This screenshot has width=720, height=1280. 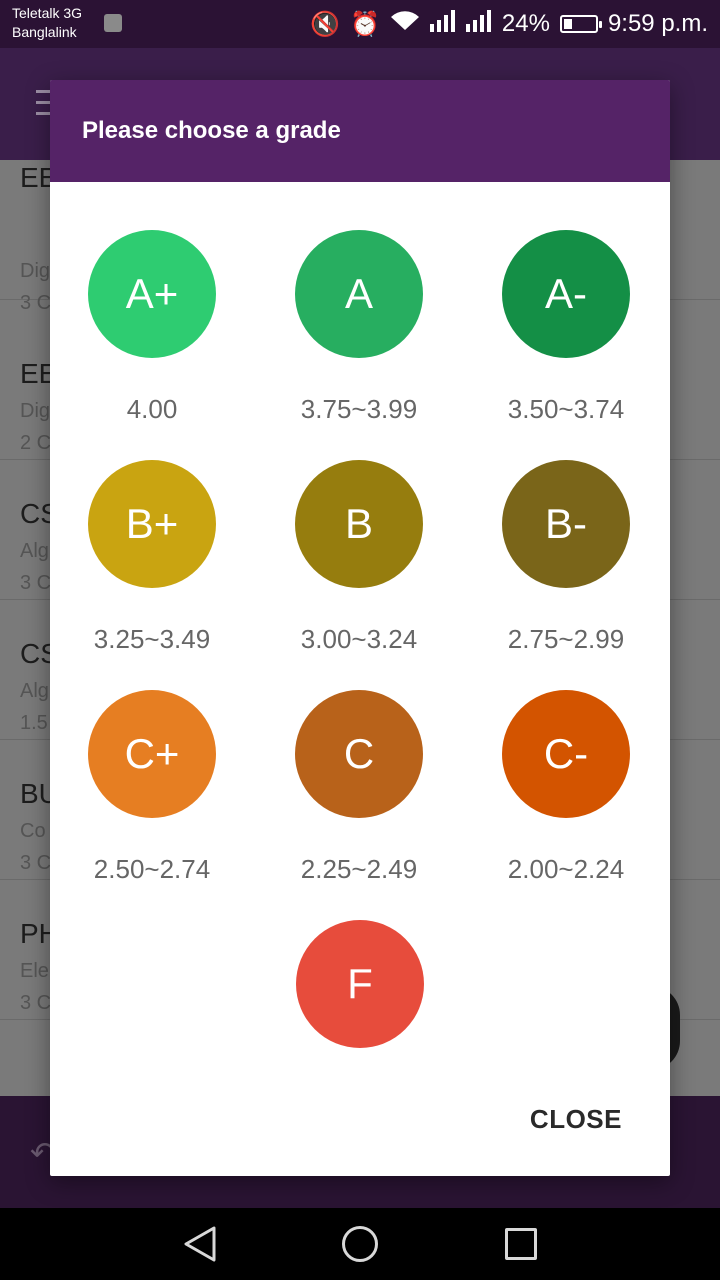 I want to click on grade-option-f: F, so click(x=360, y=984).